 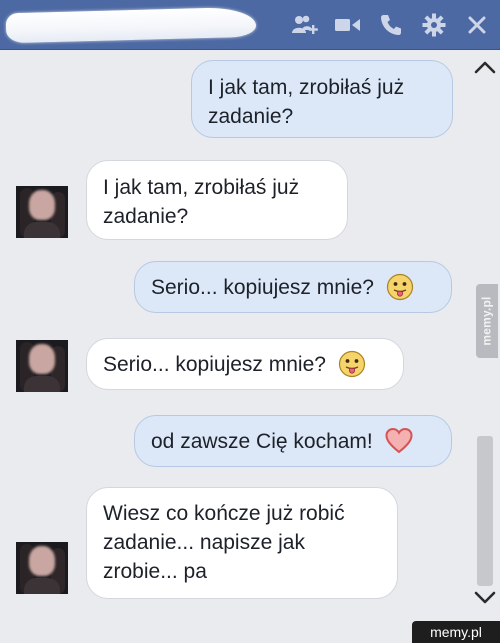 I want to click on message-line: zrobie... pa, so click(x=155, y=571).